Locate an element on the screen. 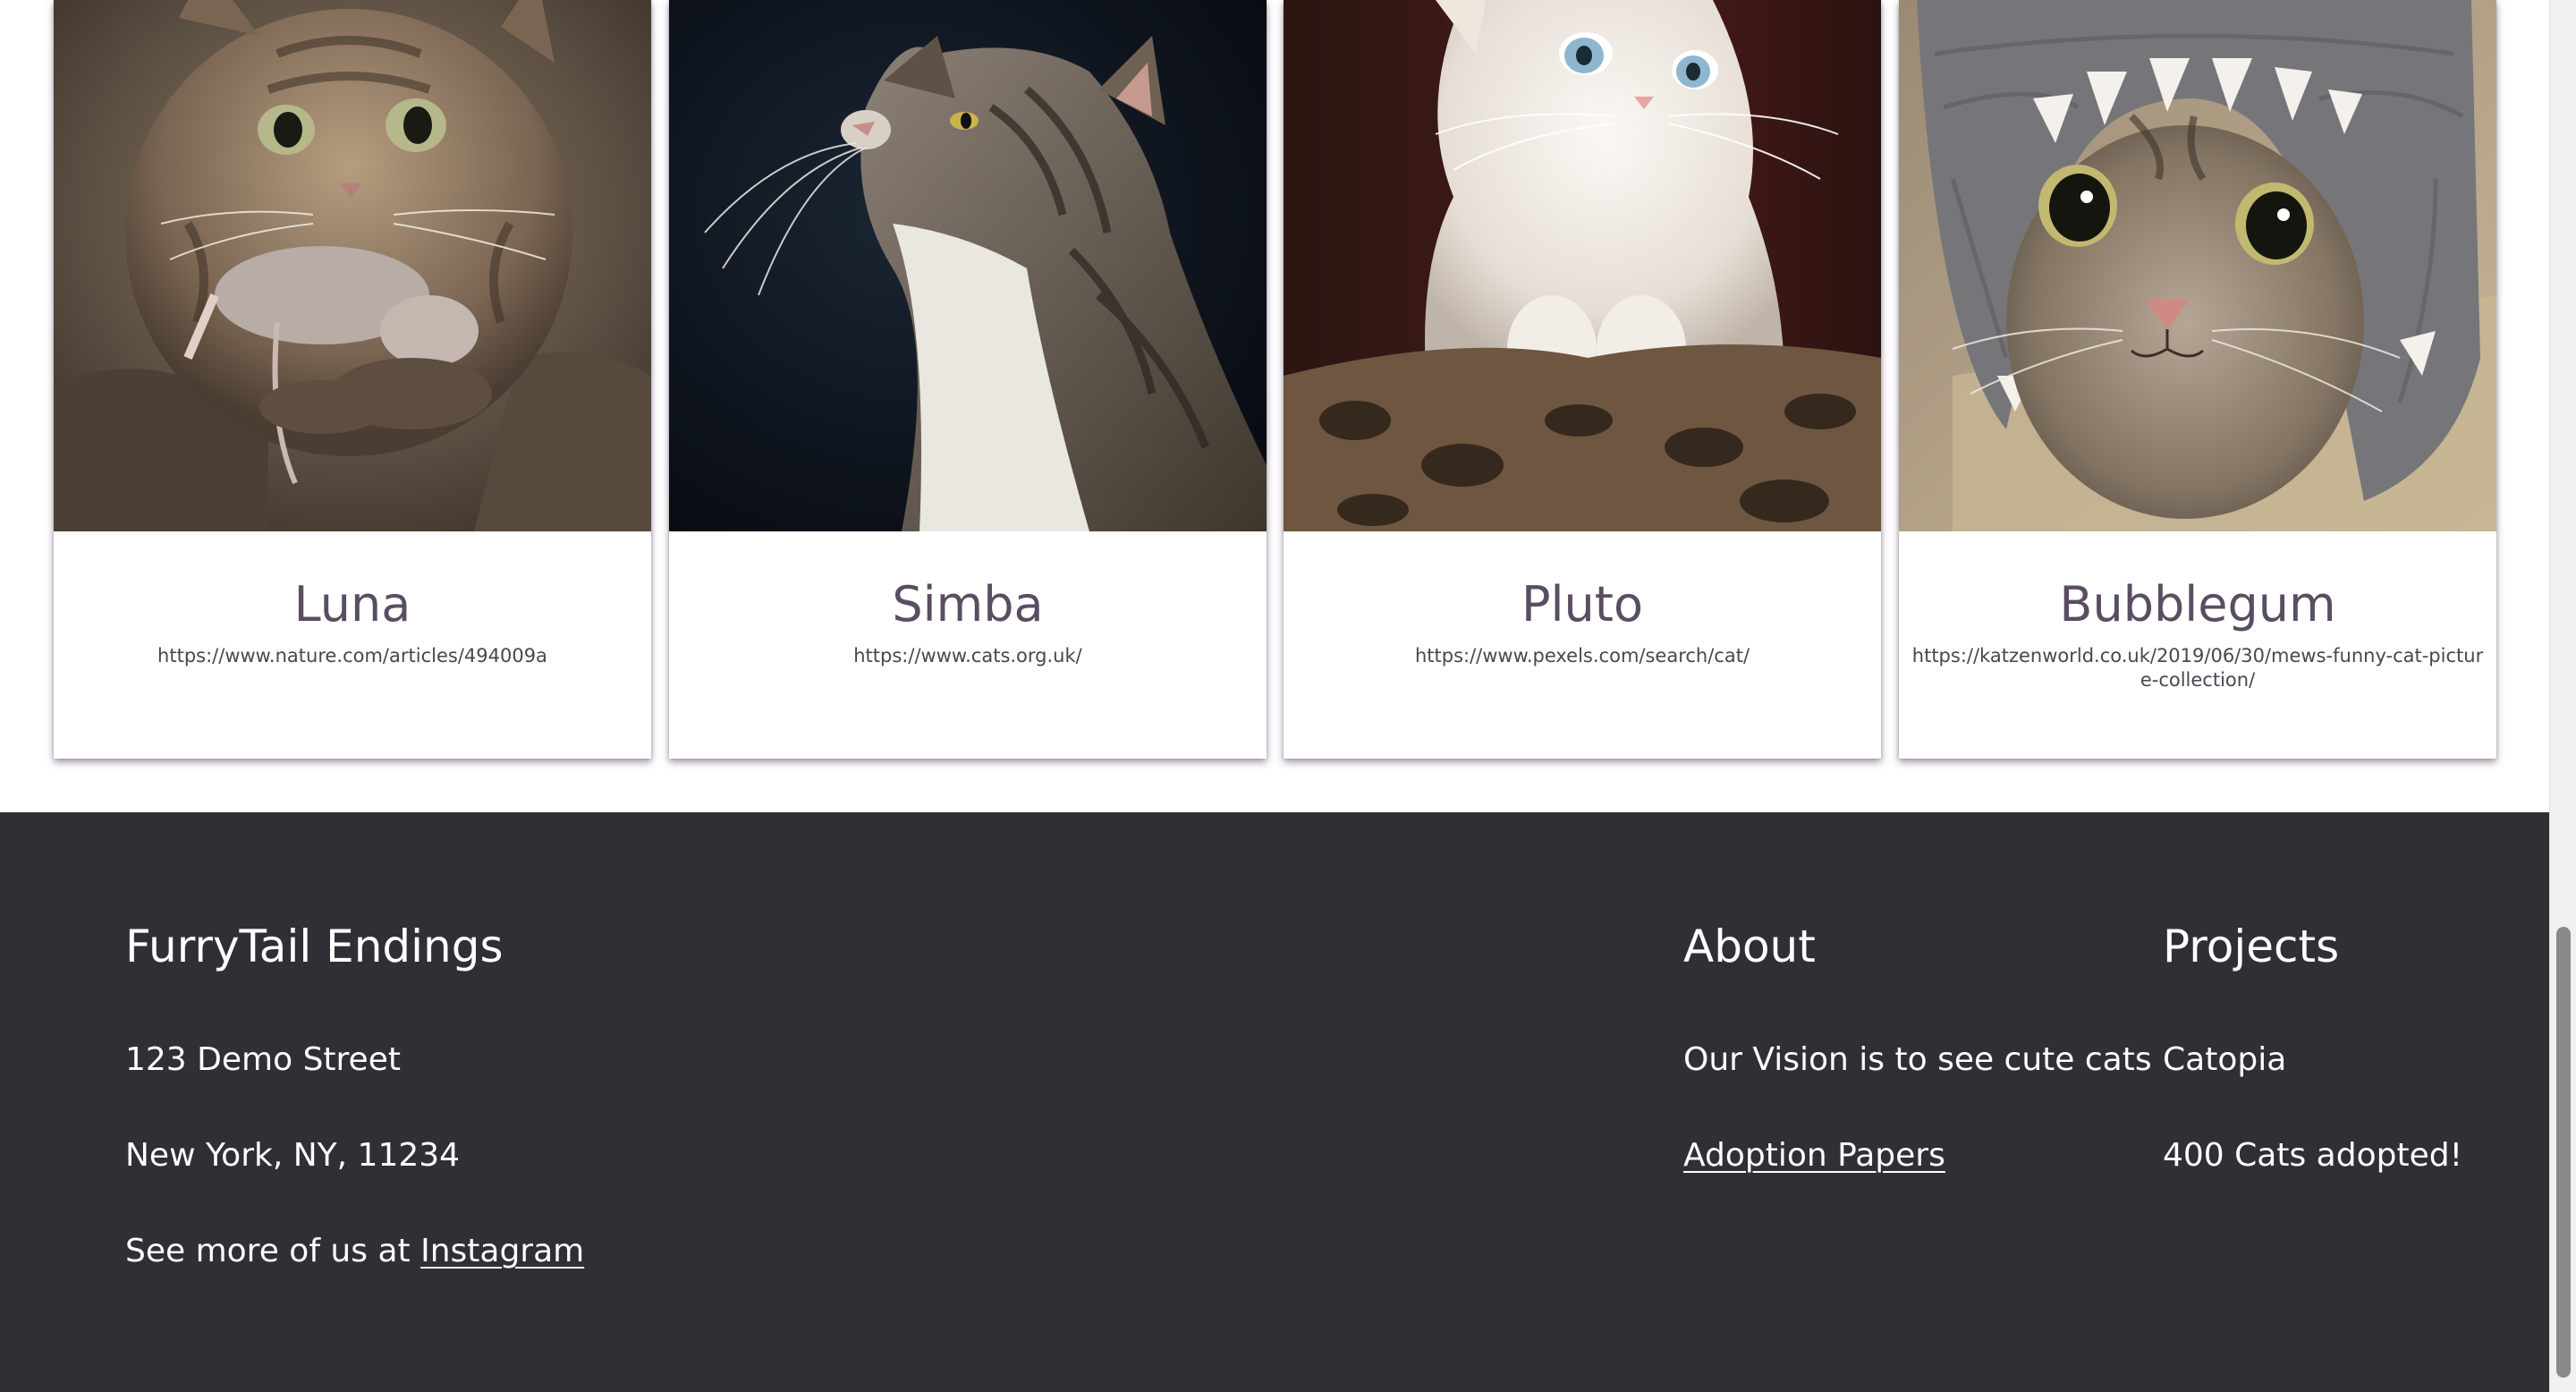 The height and width of the screenshot is (1392, 2576). instagram-link: Instagram is located at coordinates (502, 1251).